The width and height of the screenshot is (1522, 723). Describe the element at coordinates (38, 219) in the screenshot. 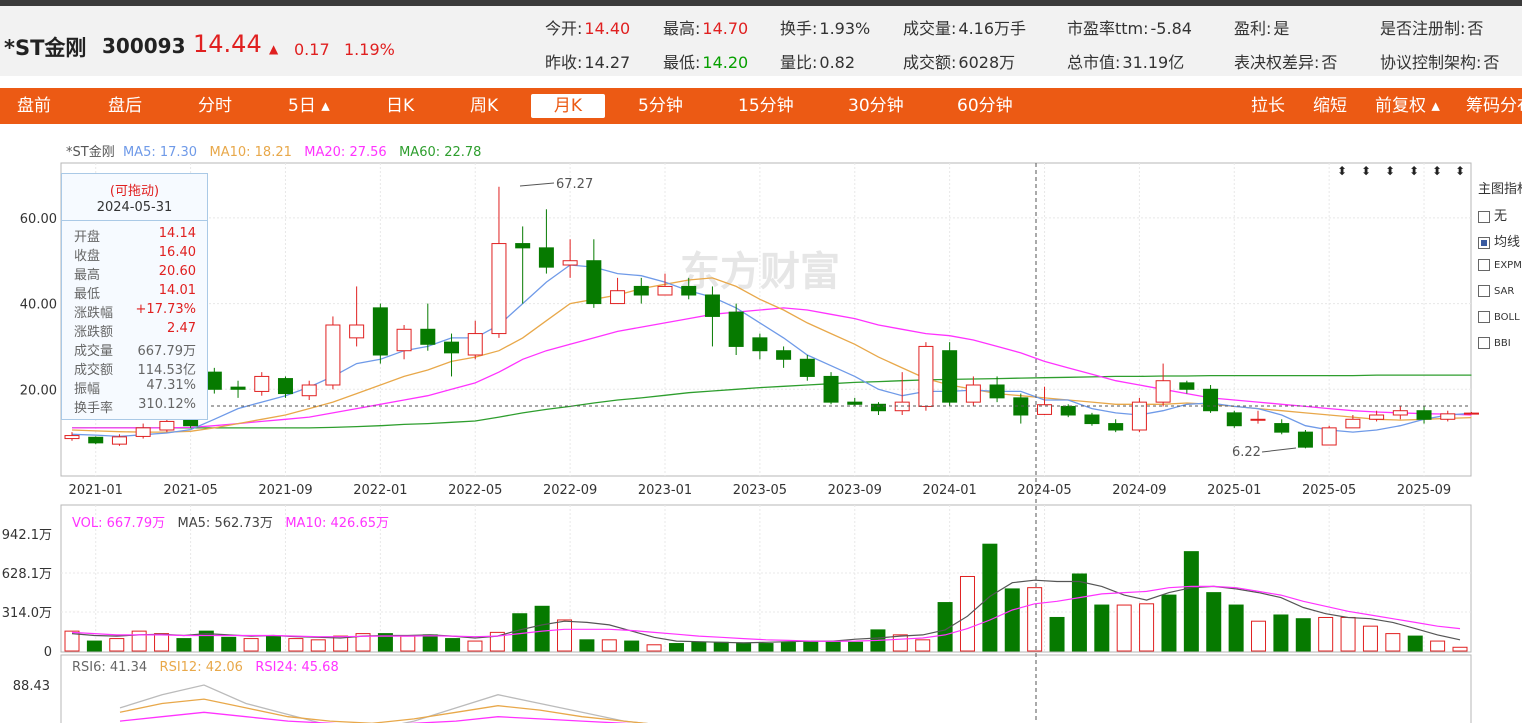

I see `price-tick-label: 60.00` at that location.